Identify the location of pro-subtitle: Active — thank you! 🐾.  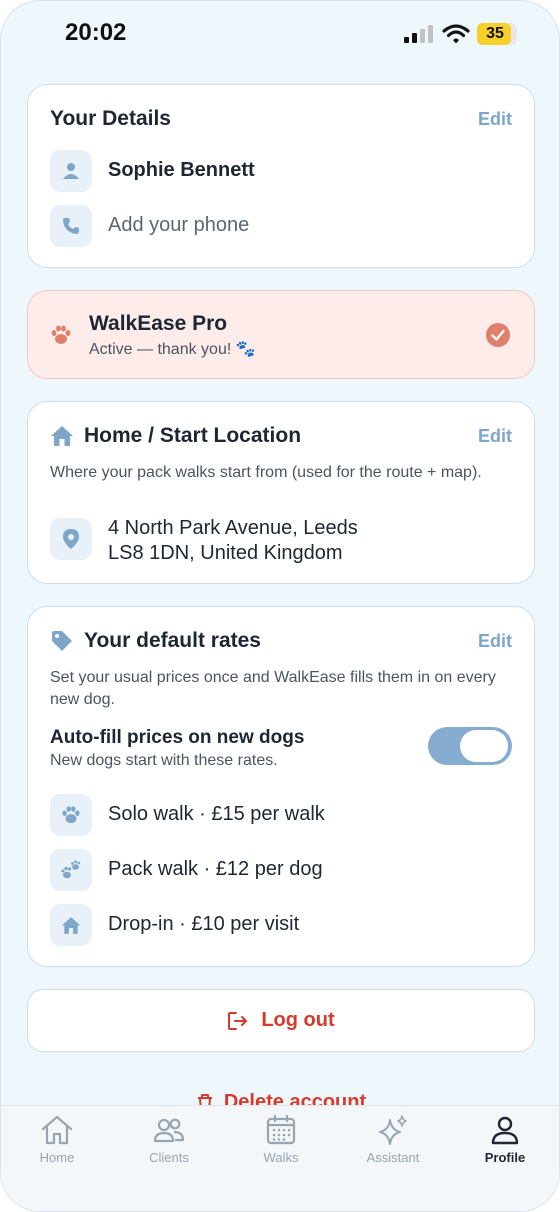
(172, 349).